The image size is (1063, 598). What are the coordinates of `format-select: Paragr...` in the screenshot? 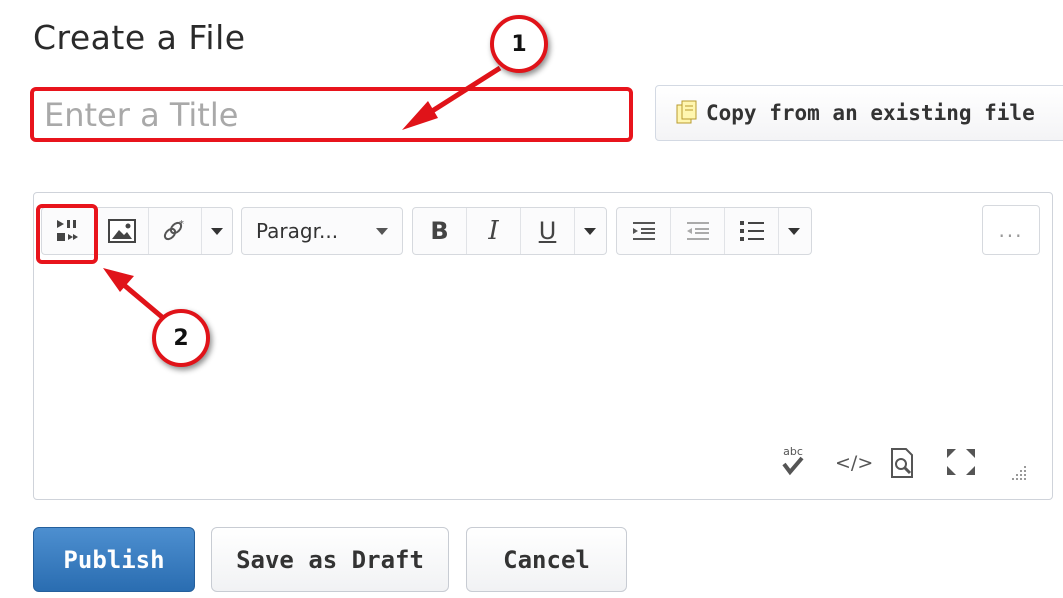 It's located at (322, 231).